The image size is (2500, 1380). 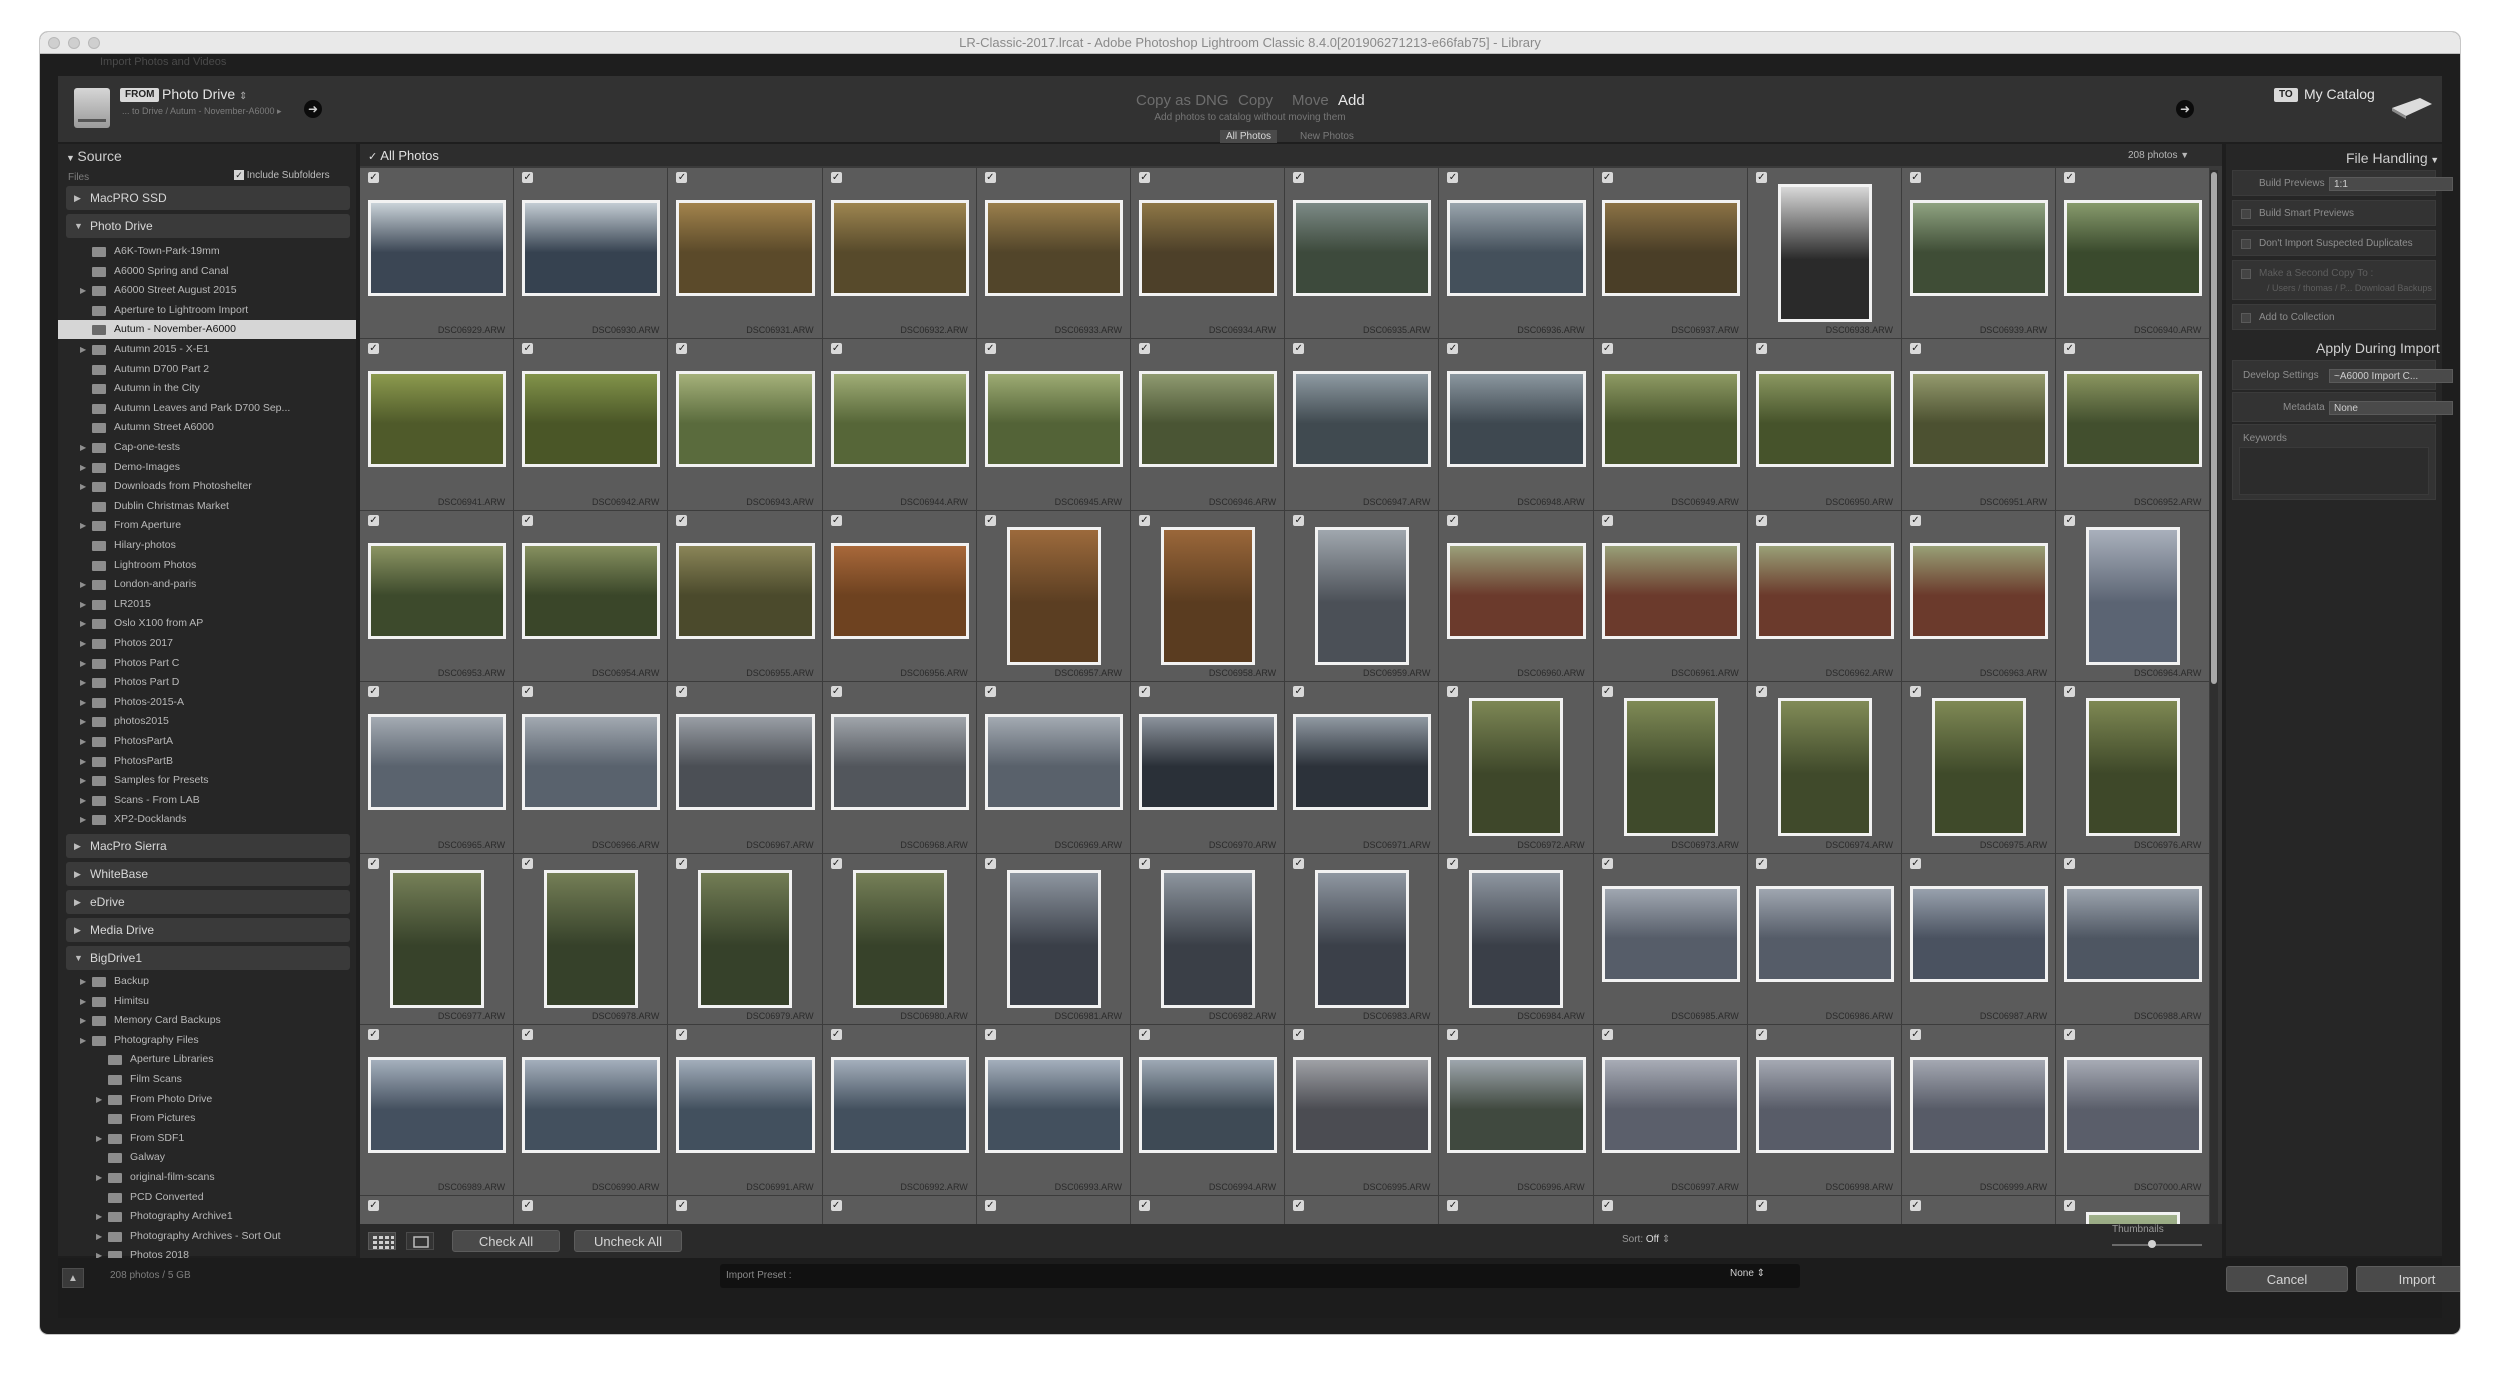 What do you see at coordinates (506, 1241) in the screenshot?
I see `check-all-button: Check All` at bounding box center [506, 1241].